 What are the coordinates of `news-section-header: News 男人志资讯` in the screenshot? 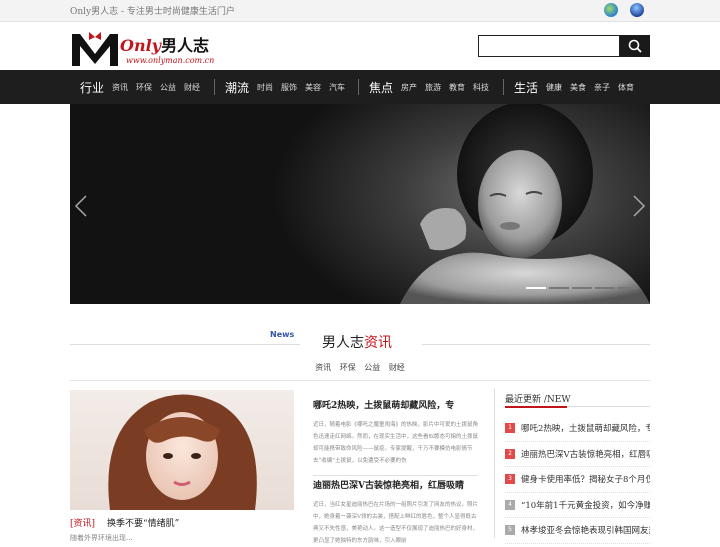 It's located at (360, 340).